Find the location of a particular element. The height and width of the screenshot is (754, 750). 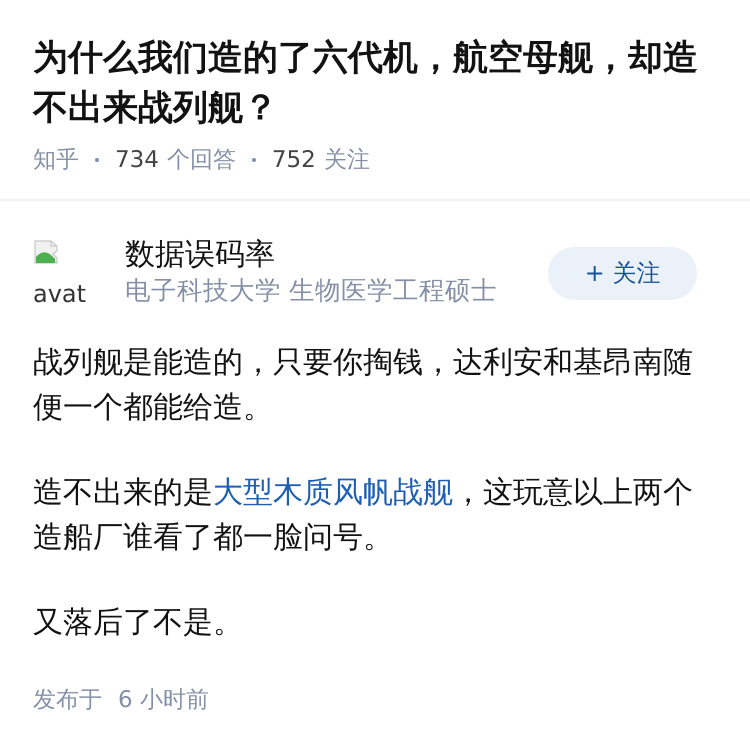

author-headline: 电子科技大学 生物医学工程硕士 is located at coordinates (311, 291).